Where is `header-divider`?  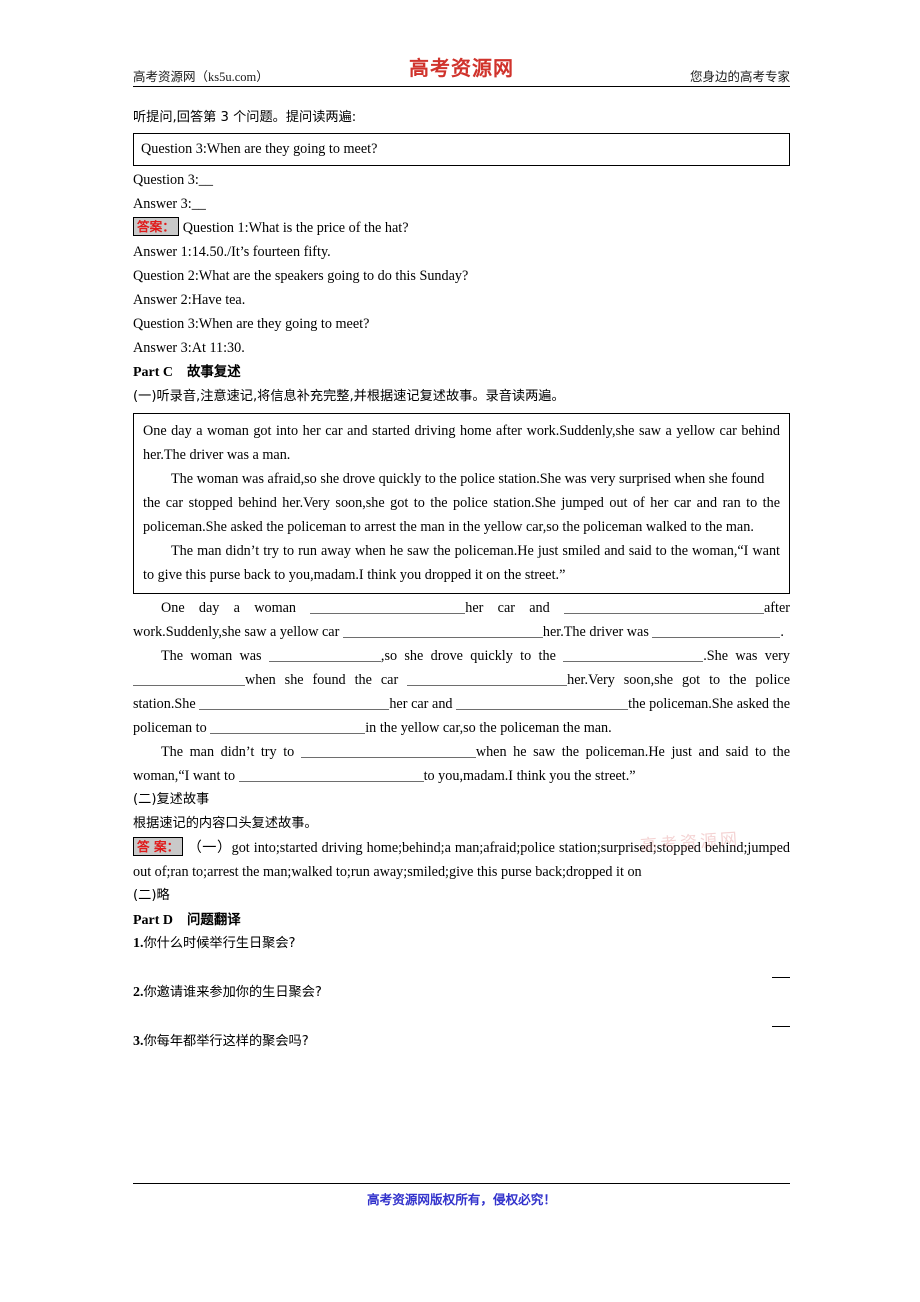
header-divider is located at coordinates (461, 86).